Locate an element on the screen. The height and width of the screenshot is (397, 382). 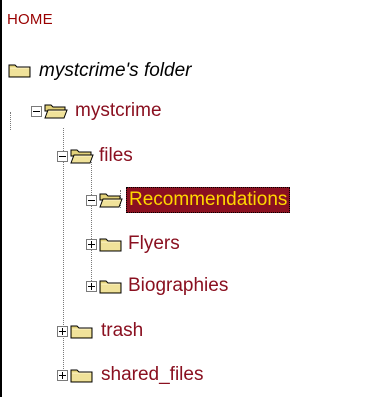
tree-item-files: files is located at coordinates (207, 156).